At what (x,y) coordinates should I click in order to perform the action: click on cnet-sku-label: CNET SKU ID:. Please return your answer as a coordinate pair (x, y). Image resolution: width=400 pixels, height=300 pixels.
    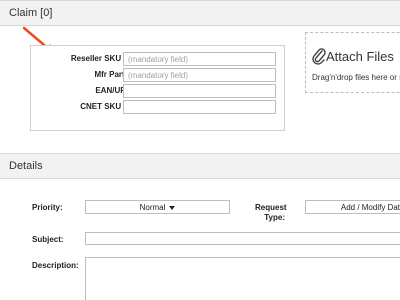
    Looking at the image, I should click on (107, 106).